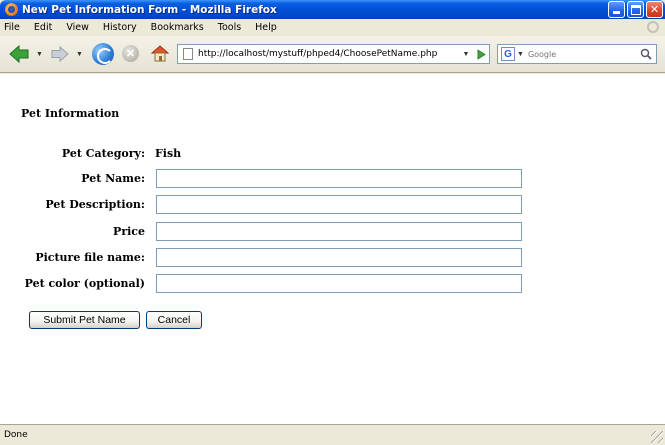 The height and width of the screenshot is (445, 665). I want to click on stop-icon: ✕, so click(130, 53).